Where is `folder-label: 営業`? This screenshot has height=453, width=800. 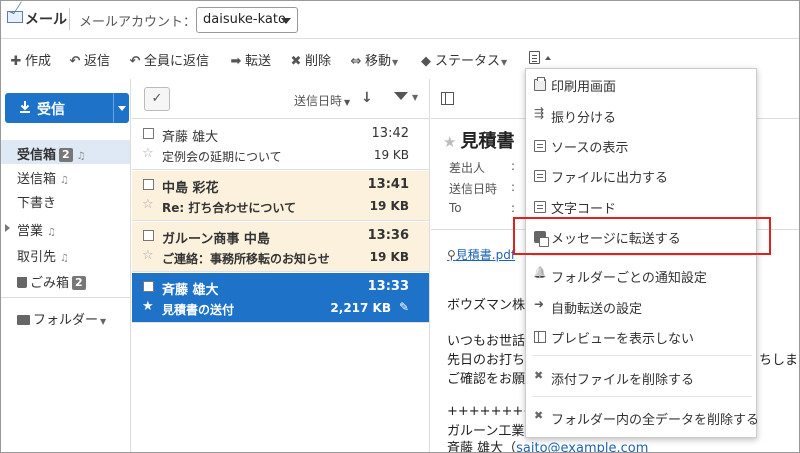 folder-label: 営業 is located at coordinates (30, 231).